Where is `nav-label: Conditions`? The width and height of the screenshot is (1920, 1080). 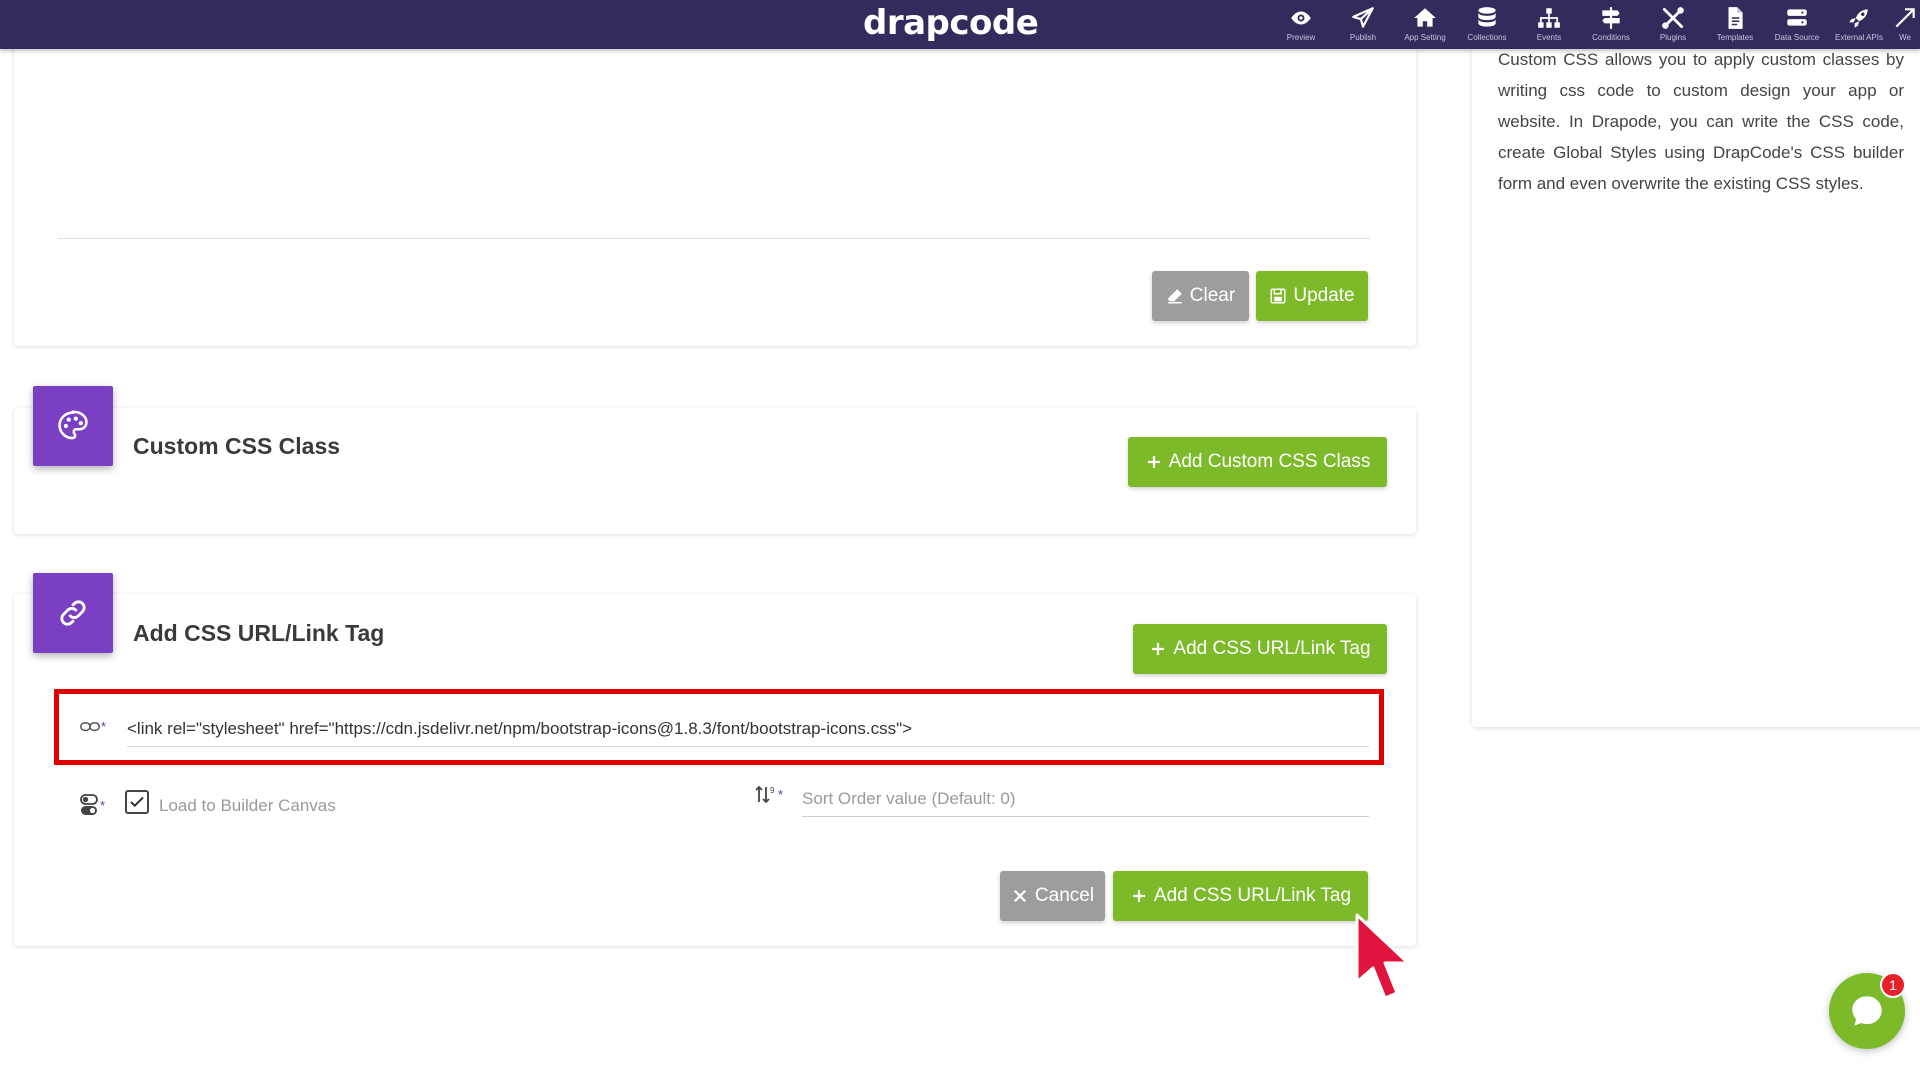 nav-label: Conditions is located at coordinates (1611, 37).